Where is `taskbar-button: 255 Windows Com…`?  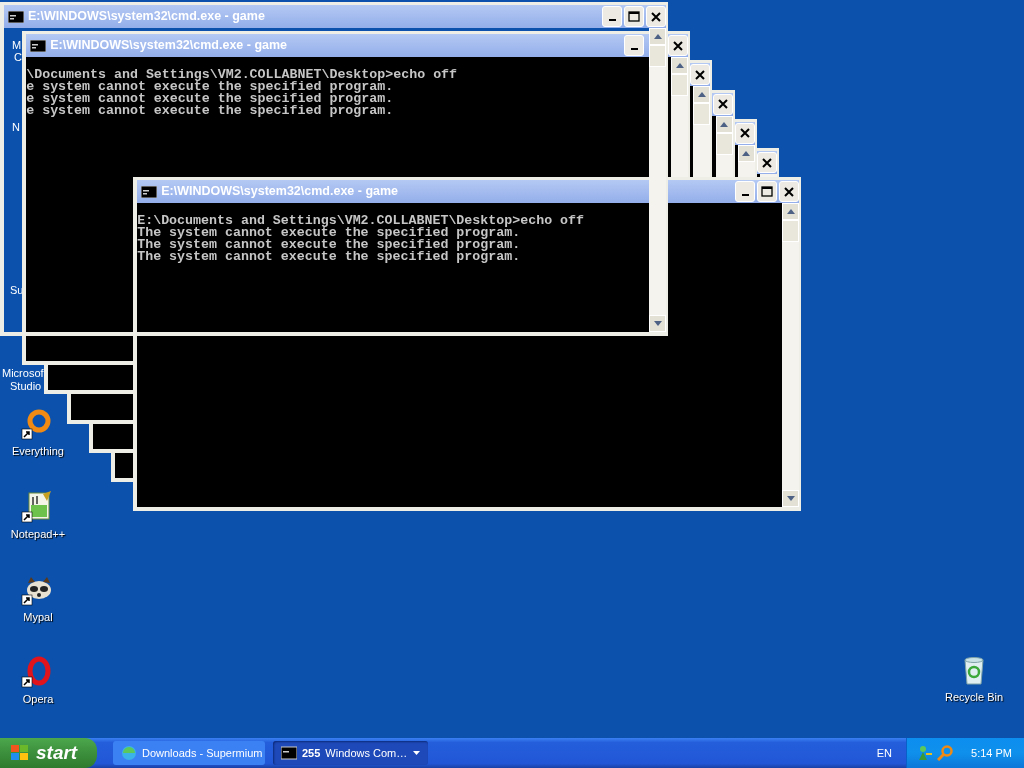
taskbar-button: 255 Windows Com… is located at coordinates (350, 753).